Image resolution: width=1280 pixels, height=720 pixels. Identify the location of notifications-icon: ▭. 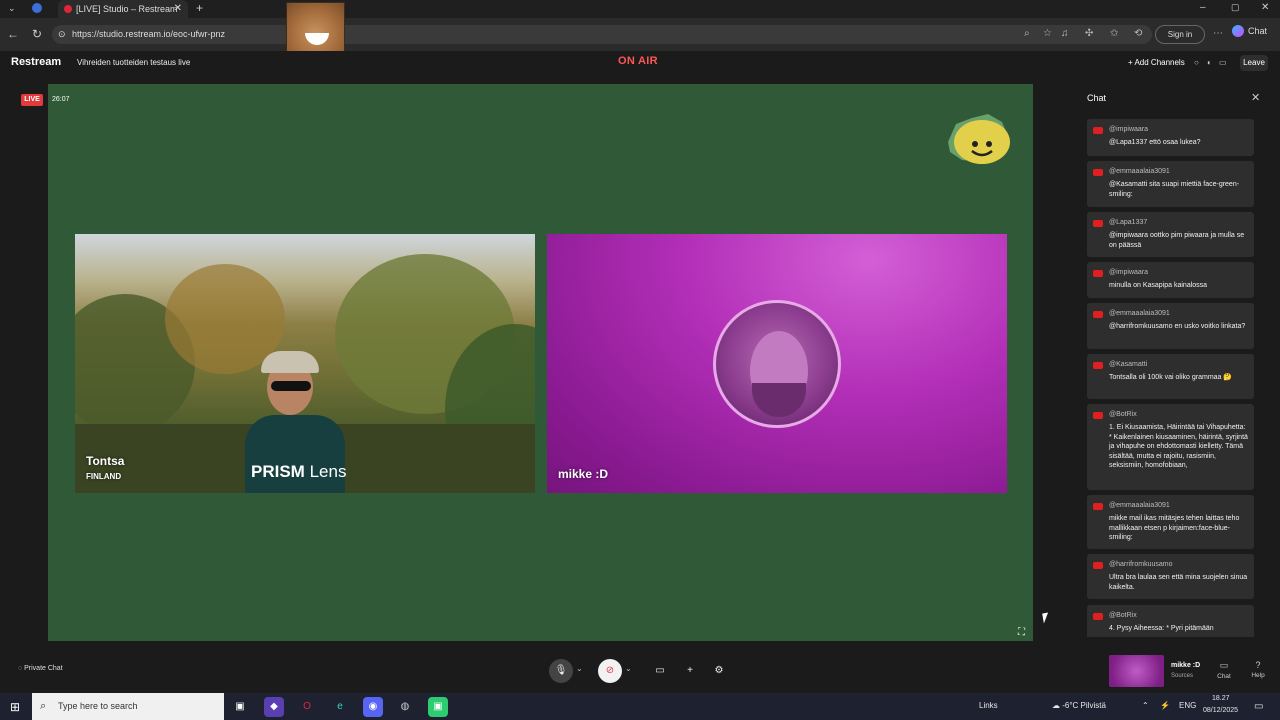
(1258, 706).